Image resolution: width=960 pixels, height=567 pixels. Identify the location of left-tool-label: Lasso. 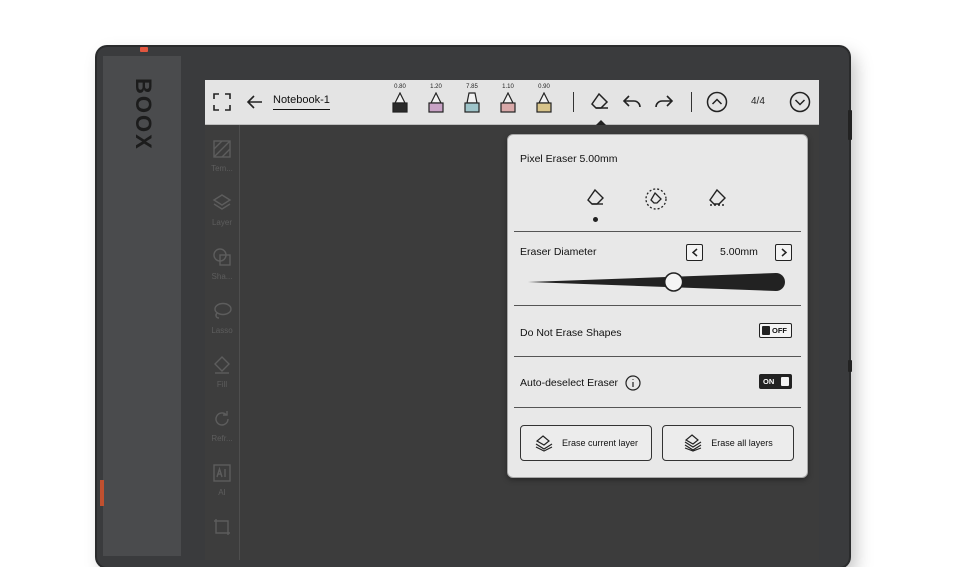
(222, 330).